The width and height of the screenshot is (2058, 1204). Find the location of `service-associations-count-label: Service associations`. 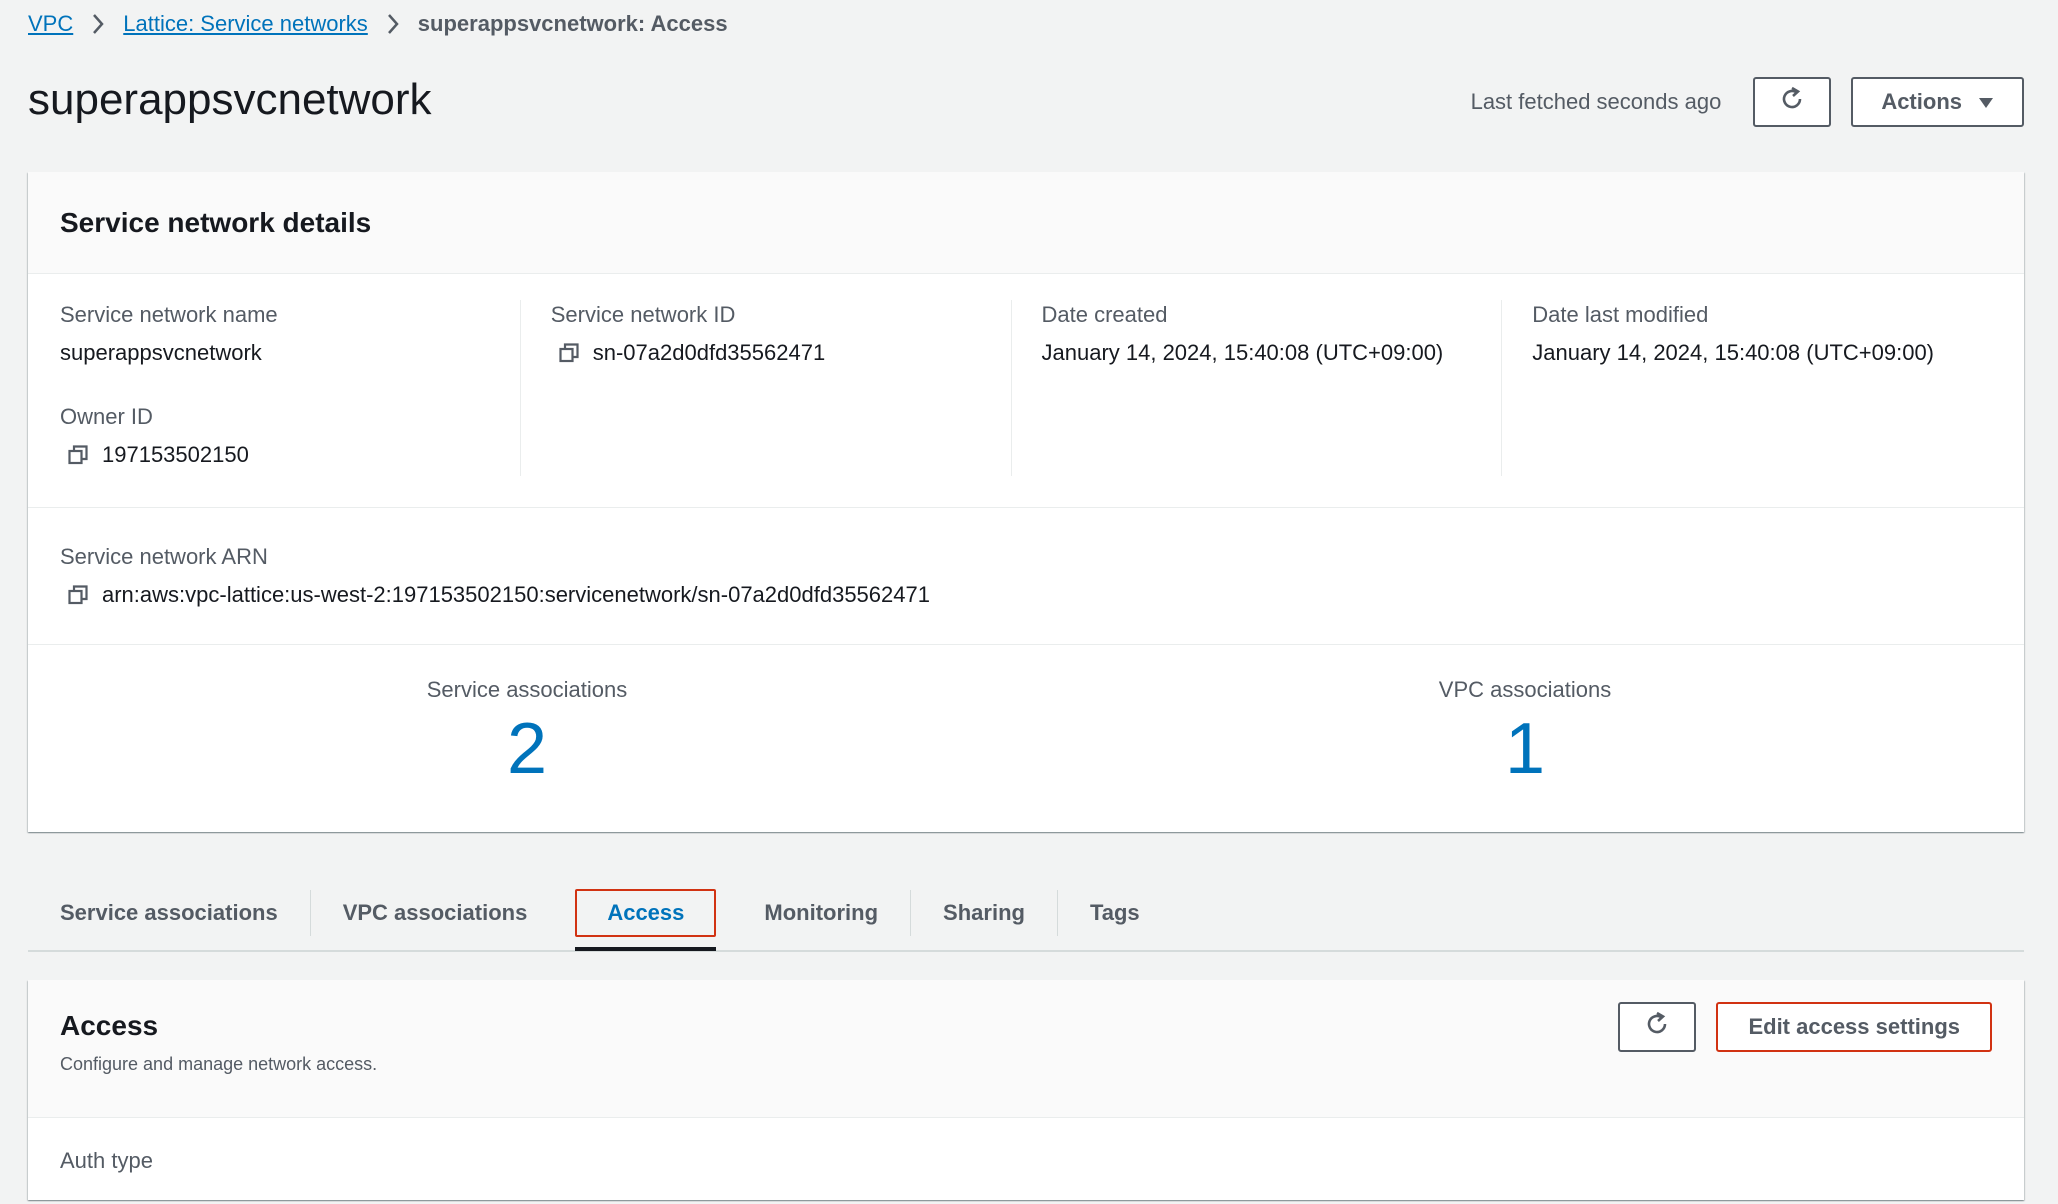

service-associations-count-label: Service associations is located at coordinates (527, 689).